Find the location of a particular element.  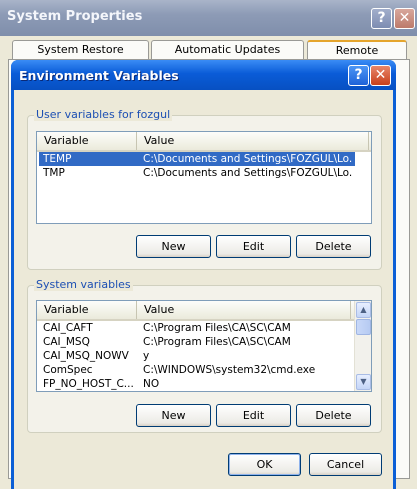

dialog-help-icon: ? is located at coordinates (358, 75).